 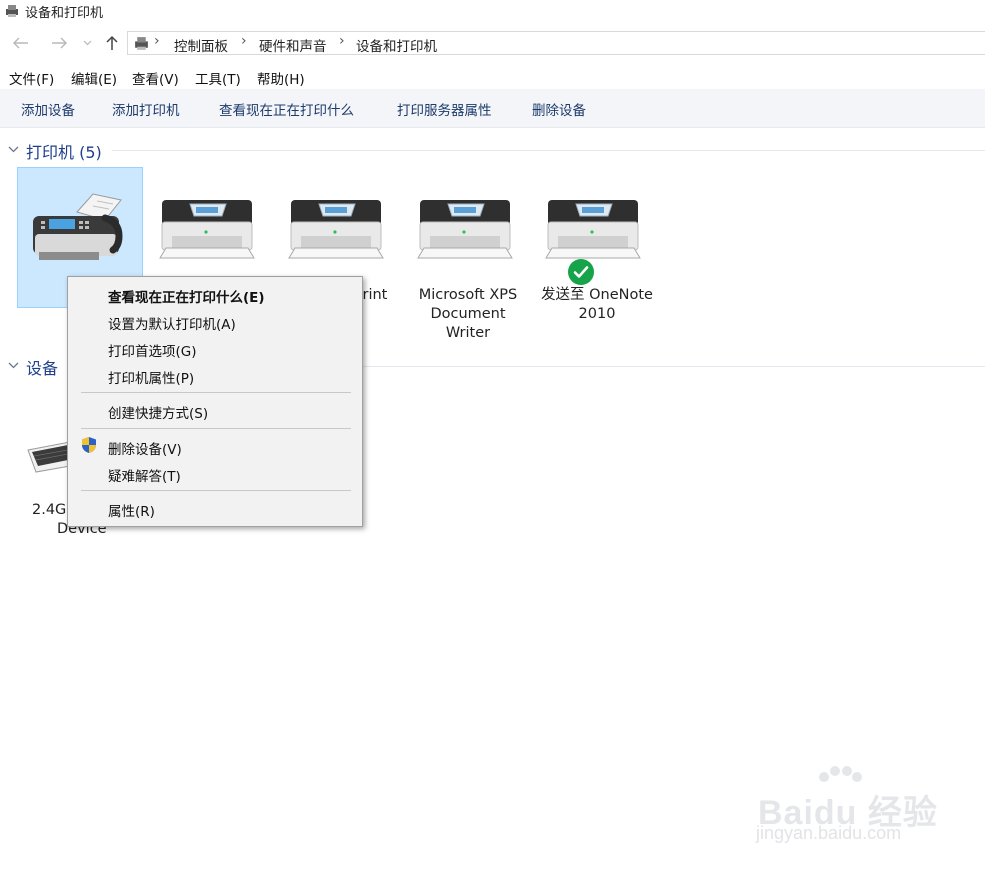 I want to click on forward-button, so click(x=59, y=43).